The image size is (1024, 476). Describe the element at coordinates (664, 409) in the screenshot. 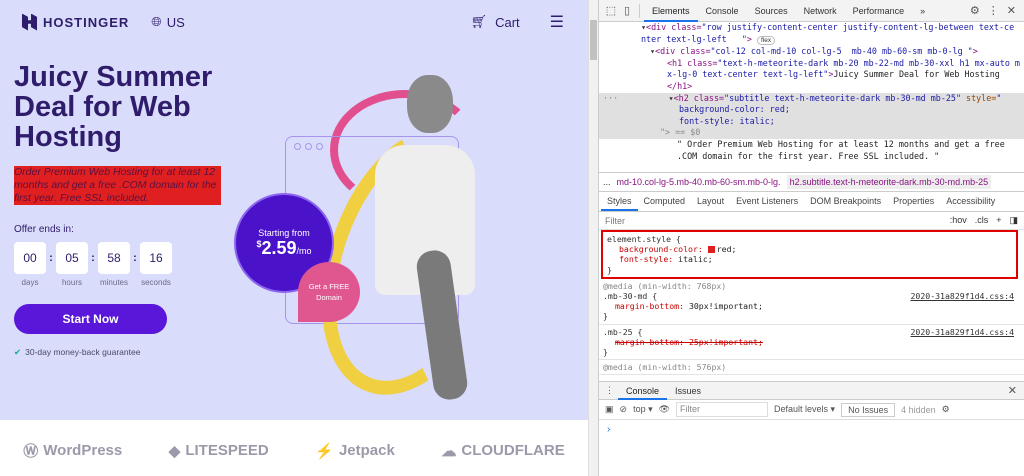

I see `eye-icon: 👁︎` at that location.